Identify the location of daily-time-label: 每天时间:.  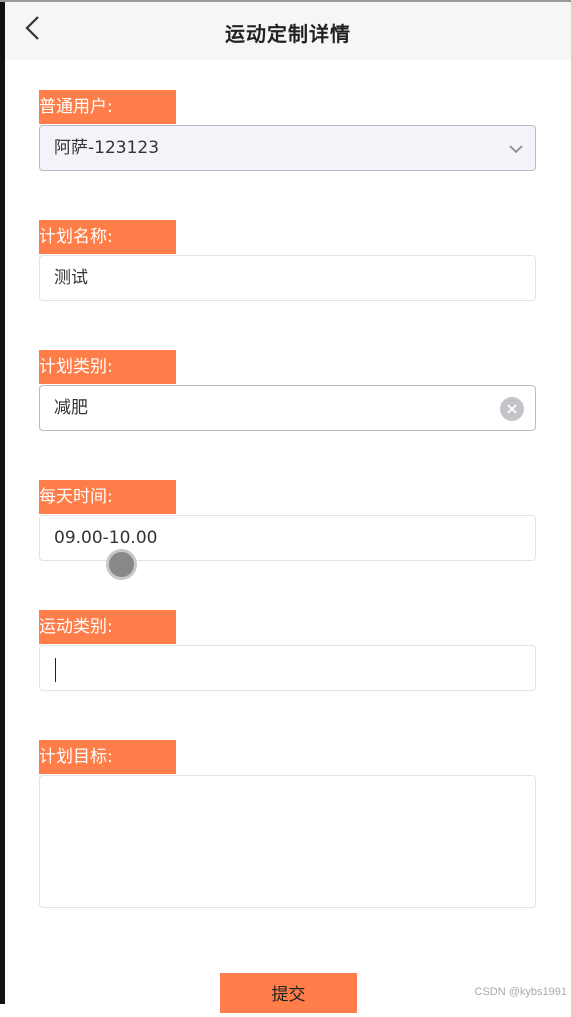
(107, 497).